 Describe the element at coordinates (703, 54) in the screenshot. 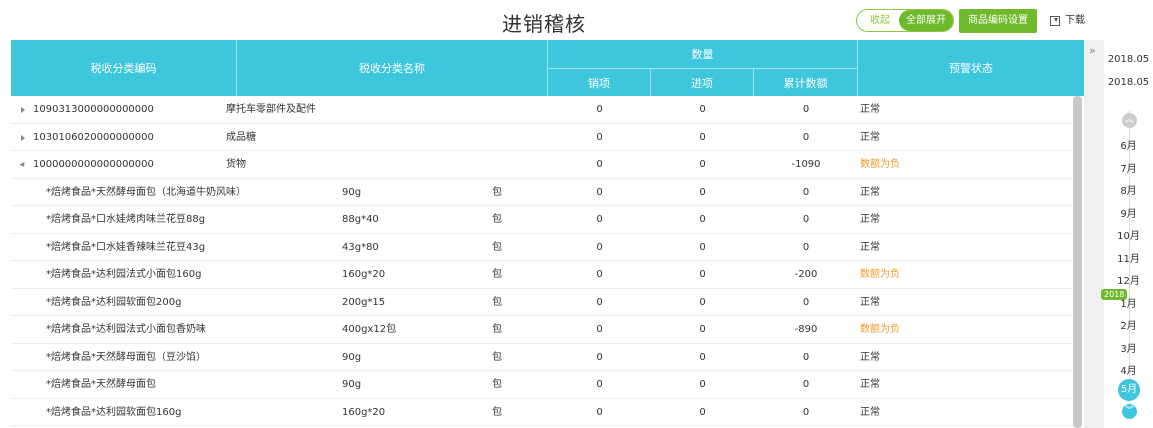

I see `header-quantity: 数量` at that location.